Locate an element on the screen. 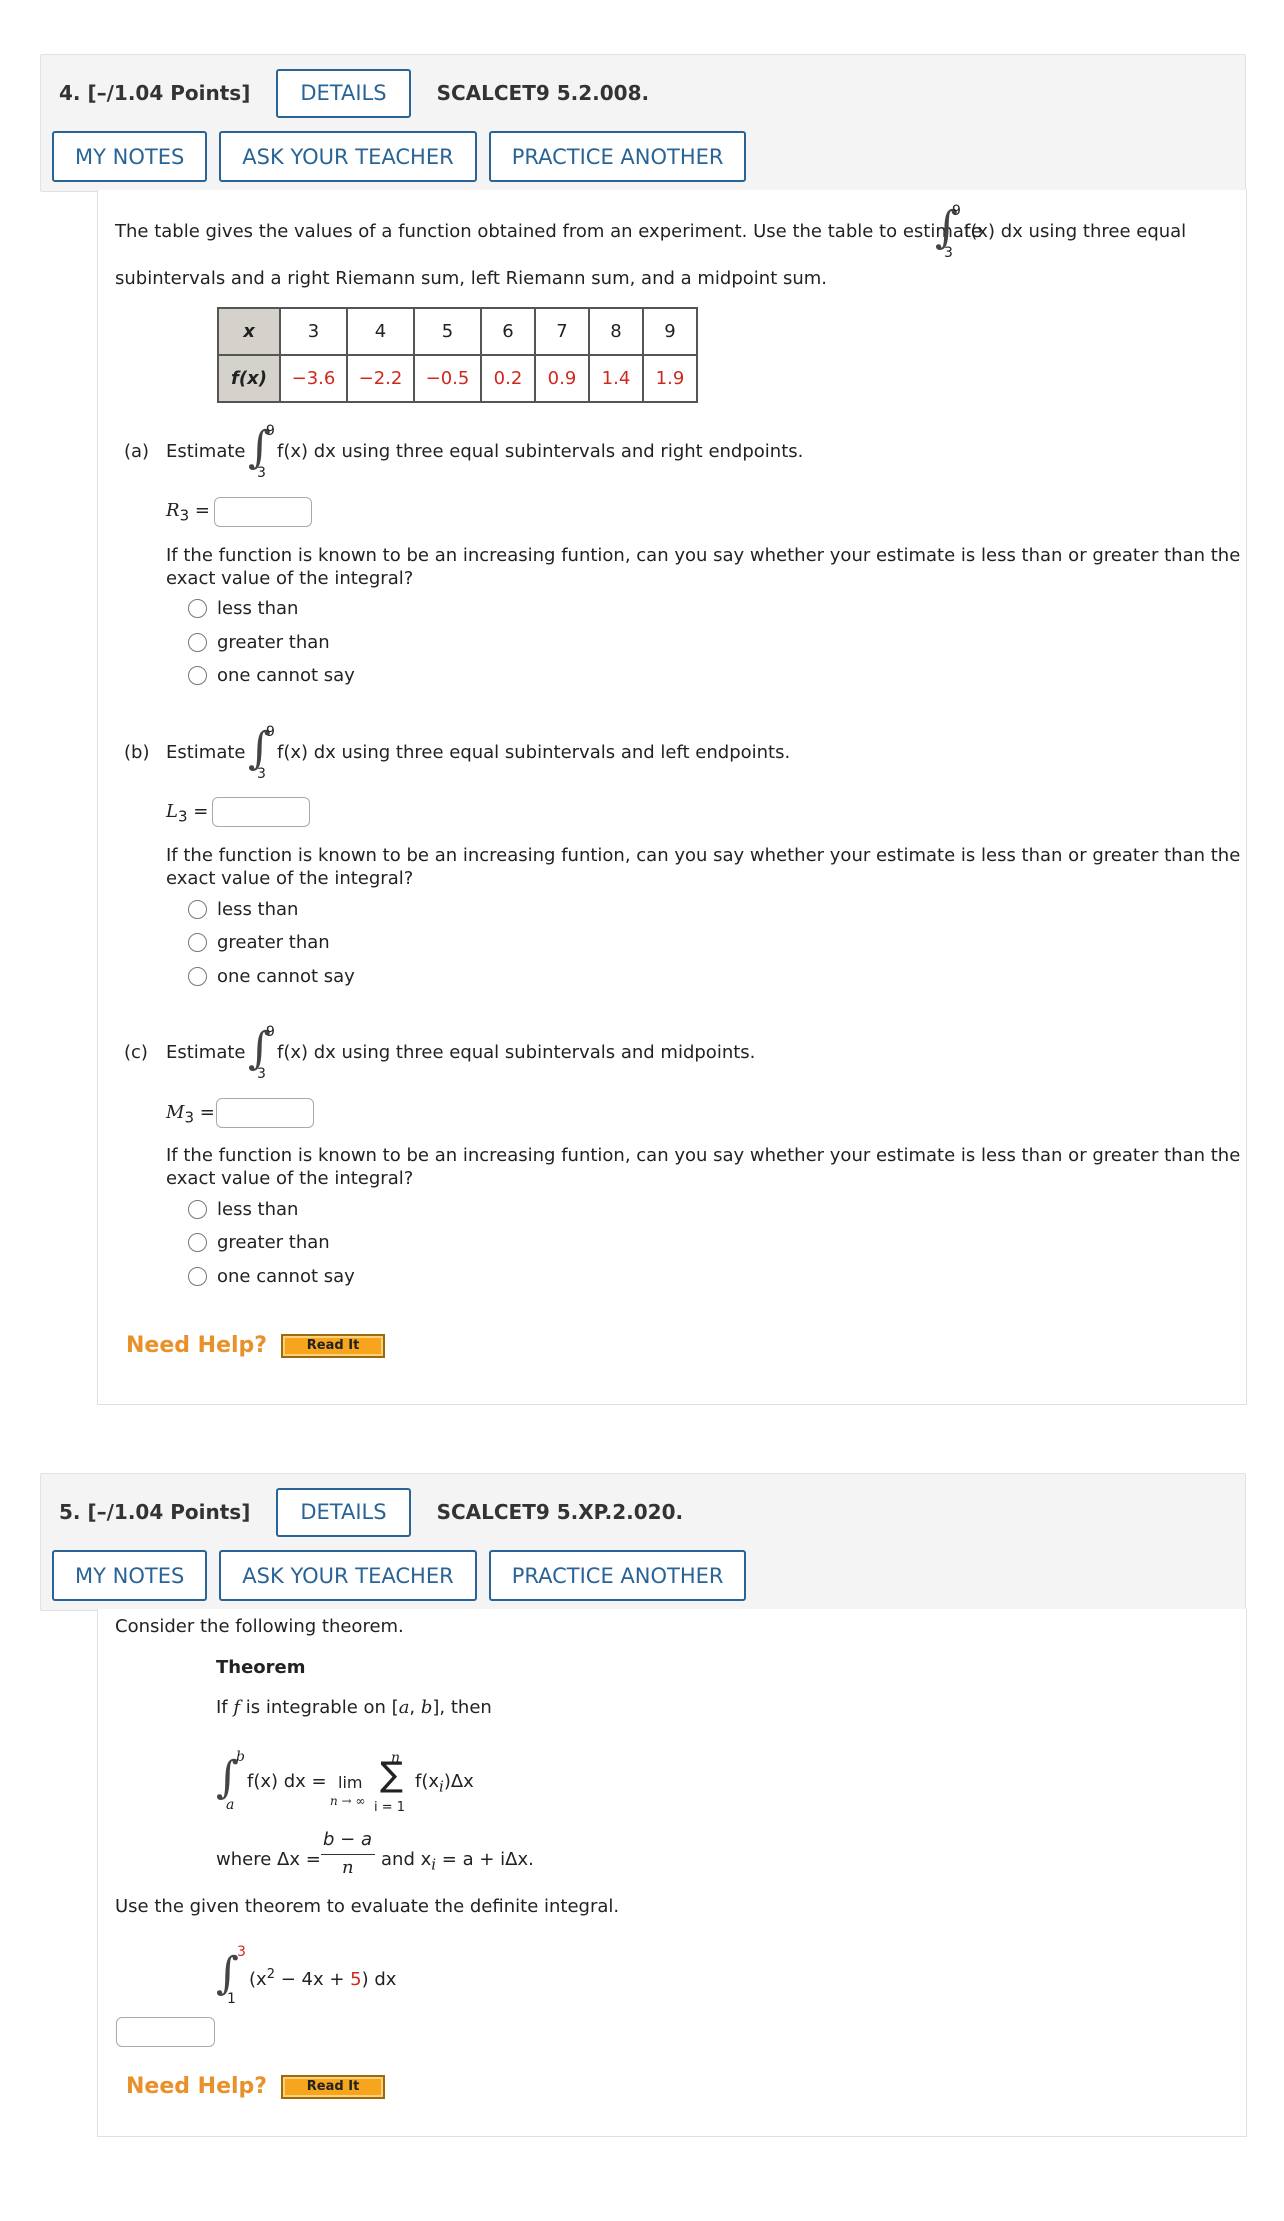 The height and width of the screenshot is (2221, 1284). part-b-integral-upper: 9 is located at coordinates (270, 732).